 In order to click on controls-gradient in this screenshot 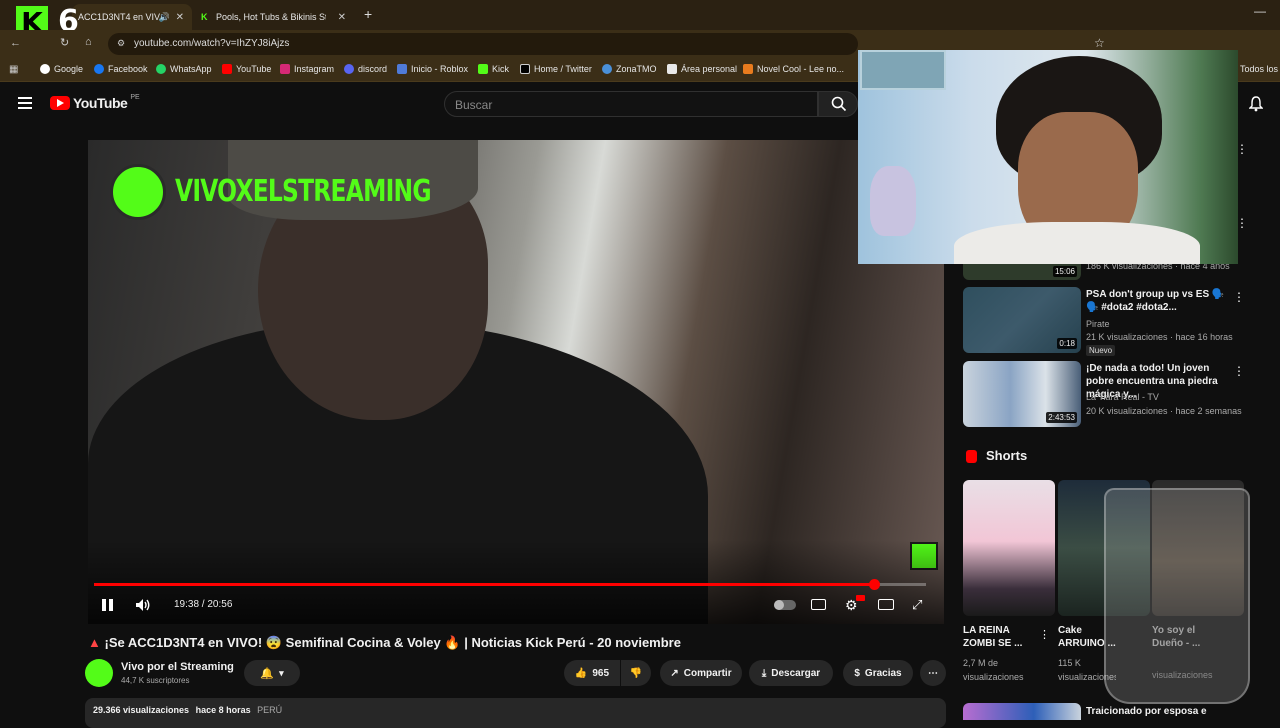, I will do `click(516, 582)`.